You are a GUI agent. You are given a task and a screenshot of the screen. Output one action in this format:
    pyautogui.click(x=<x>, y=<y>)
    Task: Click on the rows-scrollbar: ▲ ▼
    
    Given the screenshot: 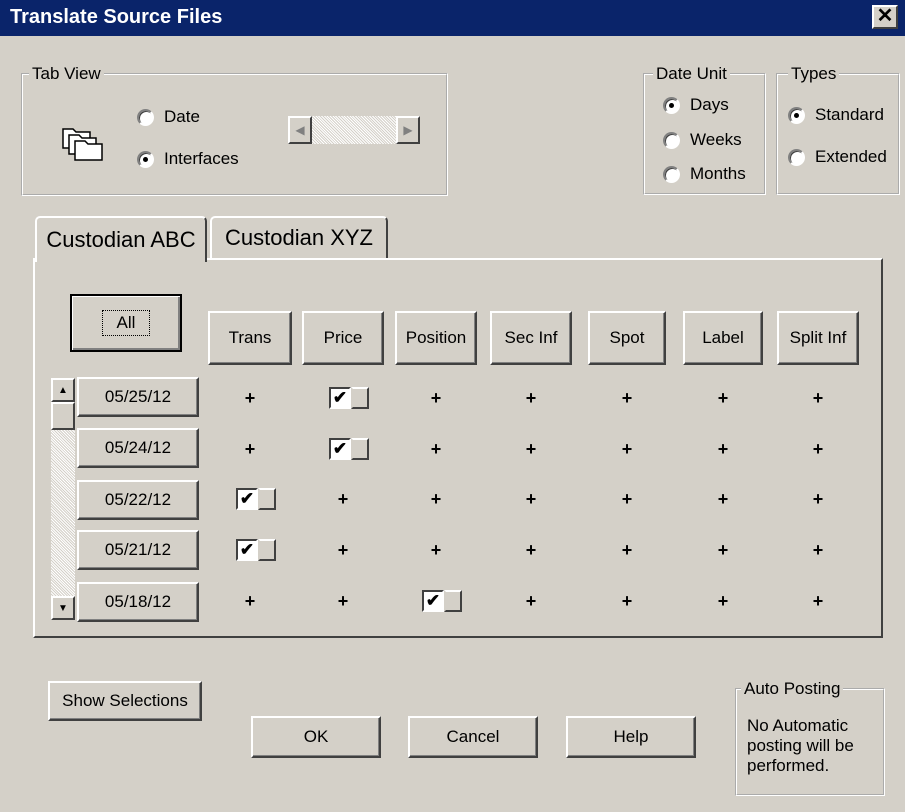 What is the action you would take?
    pyautogui.click(x=63, y=499)
    